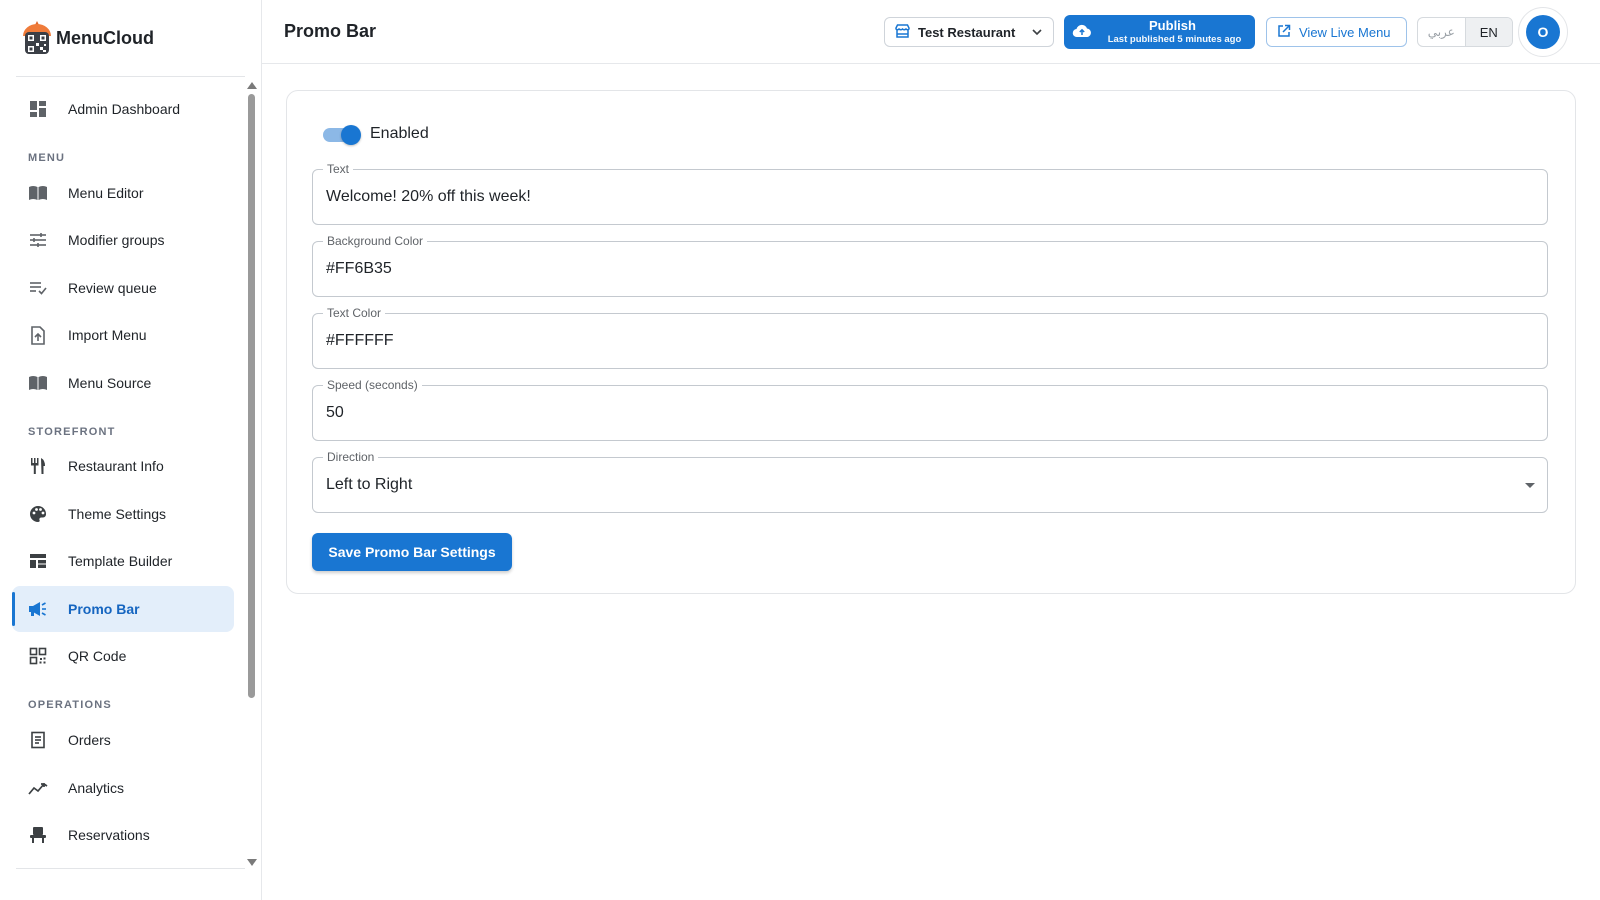 The height and width of the screenshot is (900, 1600). I want to click on sidebar-item-label: Review queue, so click(112, 288).